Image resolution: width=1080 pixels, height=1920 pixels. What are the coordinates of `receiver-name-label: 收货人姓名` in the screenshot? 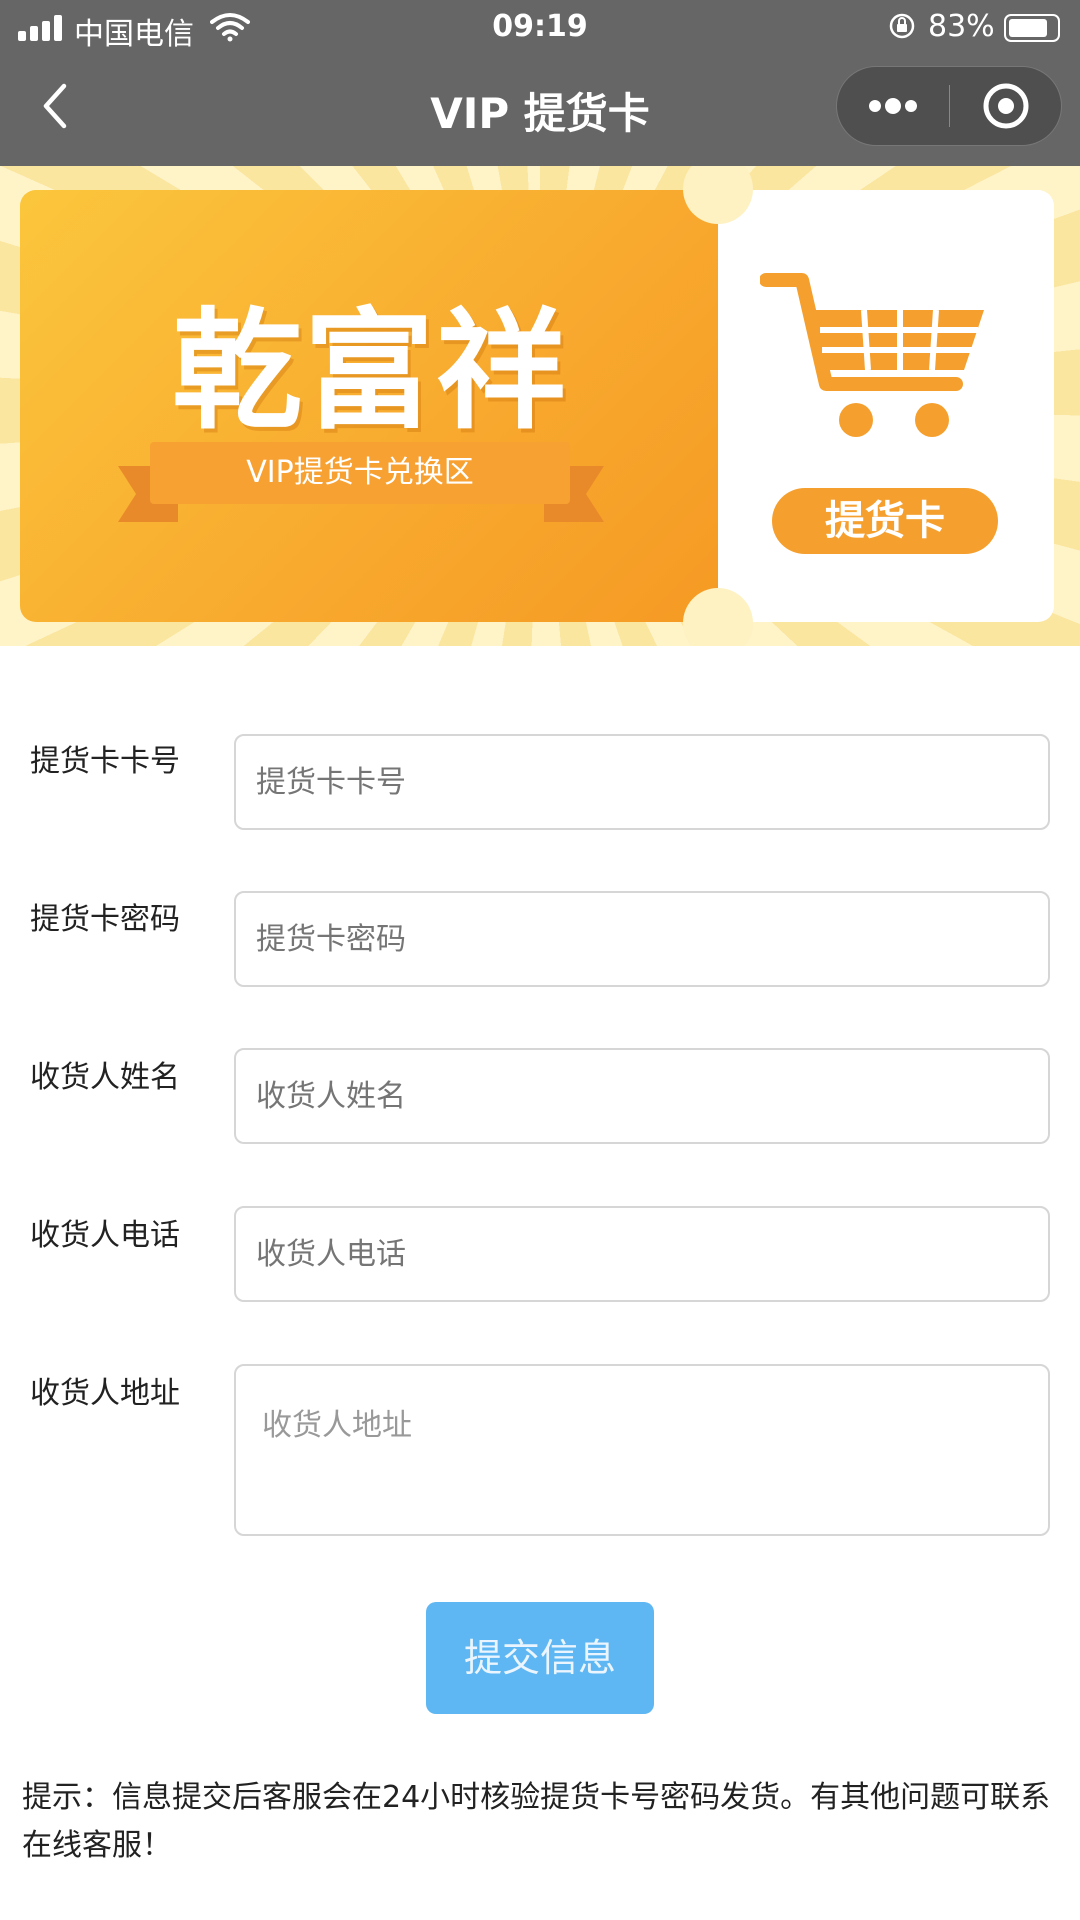 It's located at (105, 1077).